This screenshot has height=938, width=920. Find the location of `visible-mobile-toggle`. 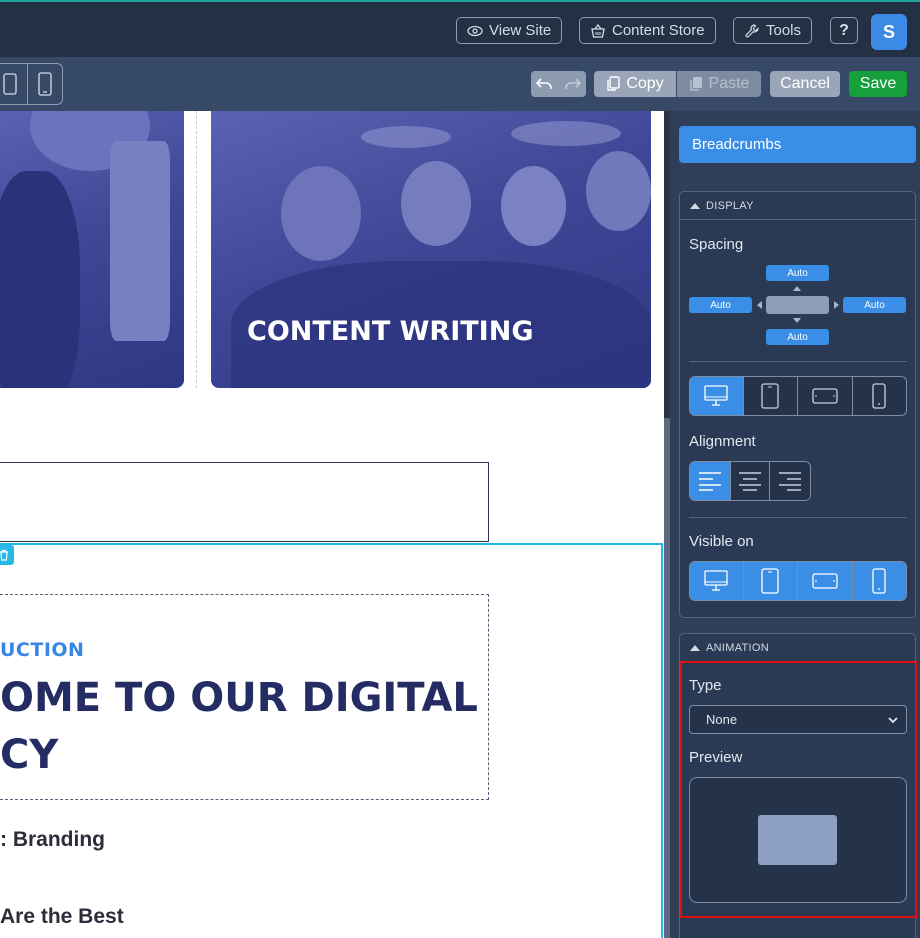

visible-mobile-toggle is located at coordinates (879, 581).